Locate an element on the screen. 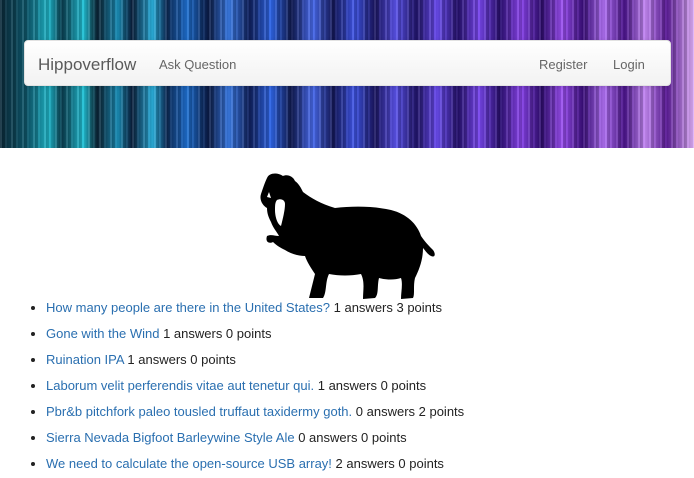 The height and width of the screenshot is (478, 694). hippo-silhouette-icon is located at coordinates (347, 236).